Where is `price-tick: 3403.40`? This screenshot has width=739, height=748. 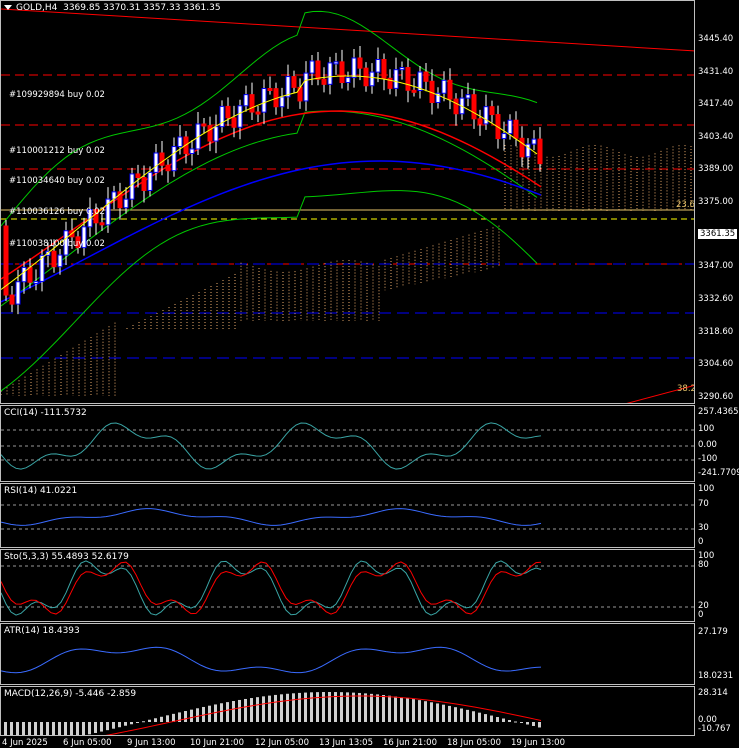
price-tick: 3403.40 is located at coordinates (716, 137).